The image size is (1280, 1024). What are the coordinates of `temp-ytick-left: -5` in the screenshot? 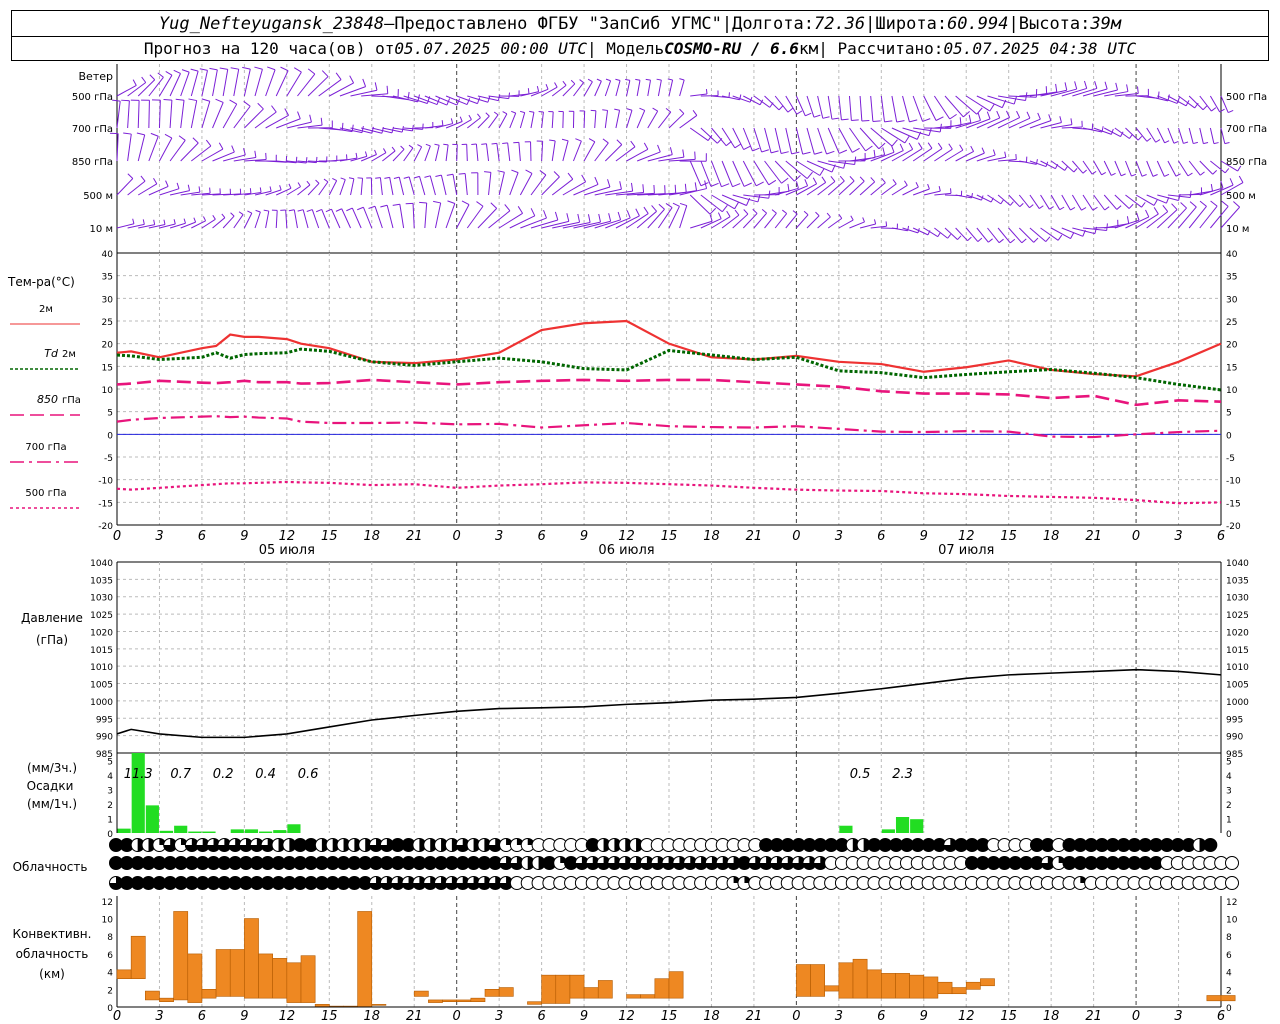 It's located at (108, 459).